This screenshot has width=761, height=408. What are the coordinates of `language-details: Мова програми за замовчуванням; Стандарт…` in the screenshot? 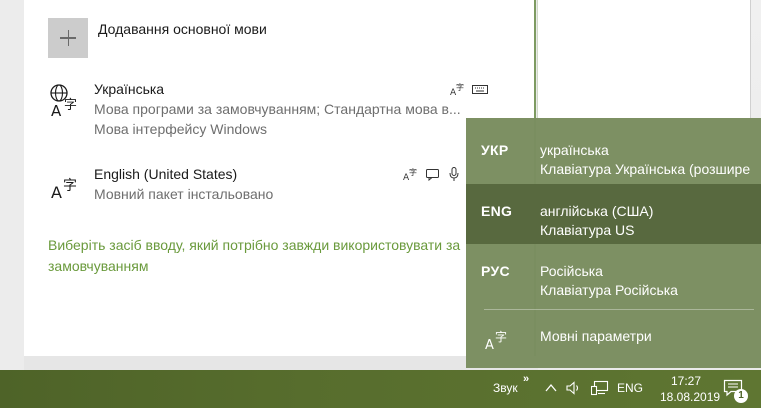 It's located at (277, 109).